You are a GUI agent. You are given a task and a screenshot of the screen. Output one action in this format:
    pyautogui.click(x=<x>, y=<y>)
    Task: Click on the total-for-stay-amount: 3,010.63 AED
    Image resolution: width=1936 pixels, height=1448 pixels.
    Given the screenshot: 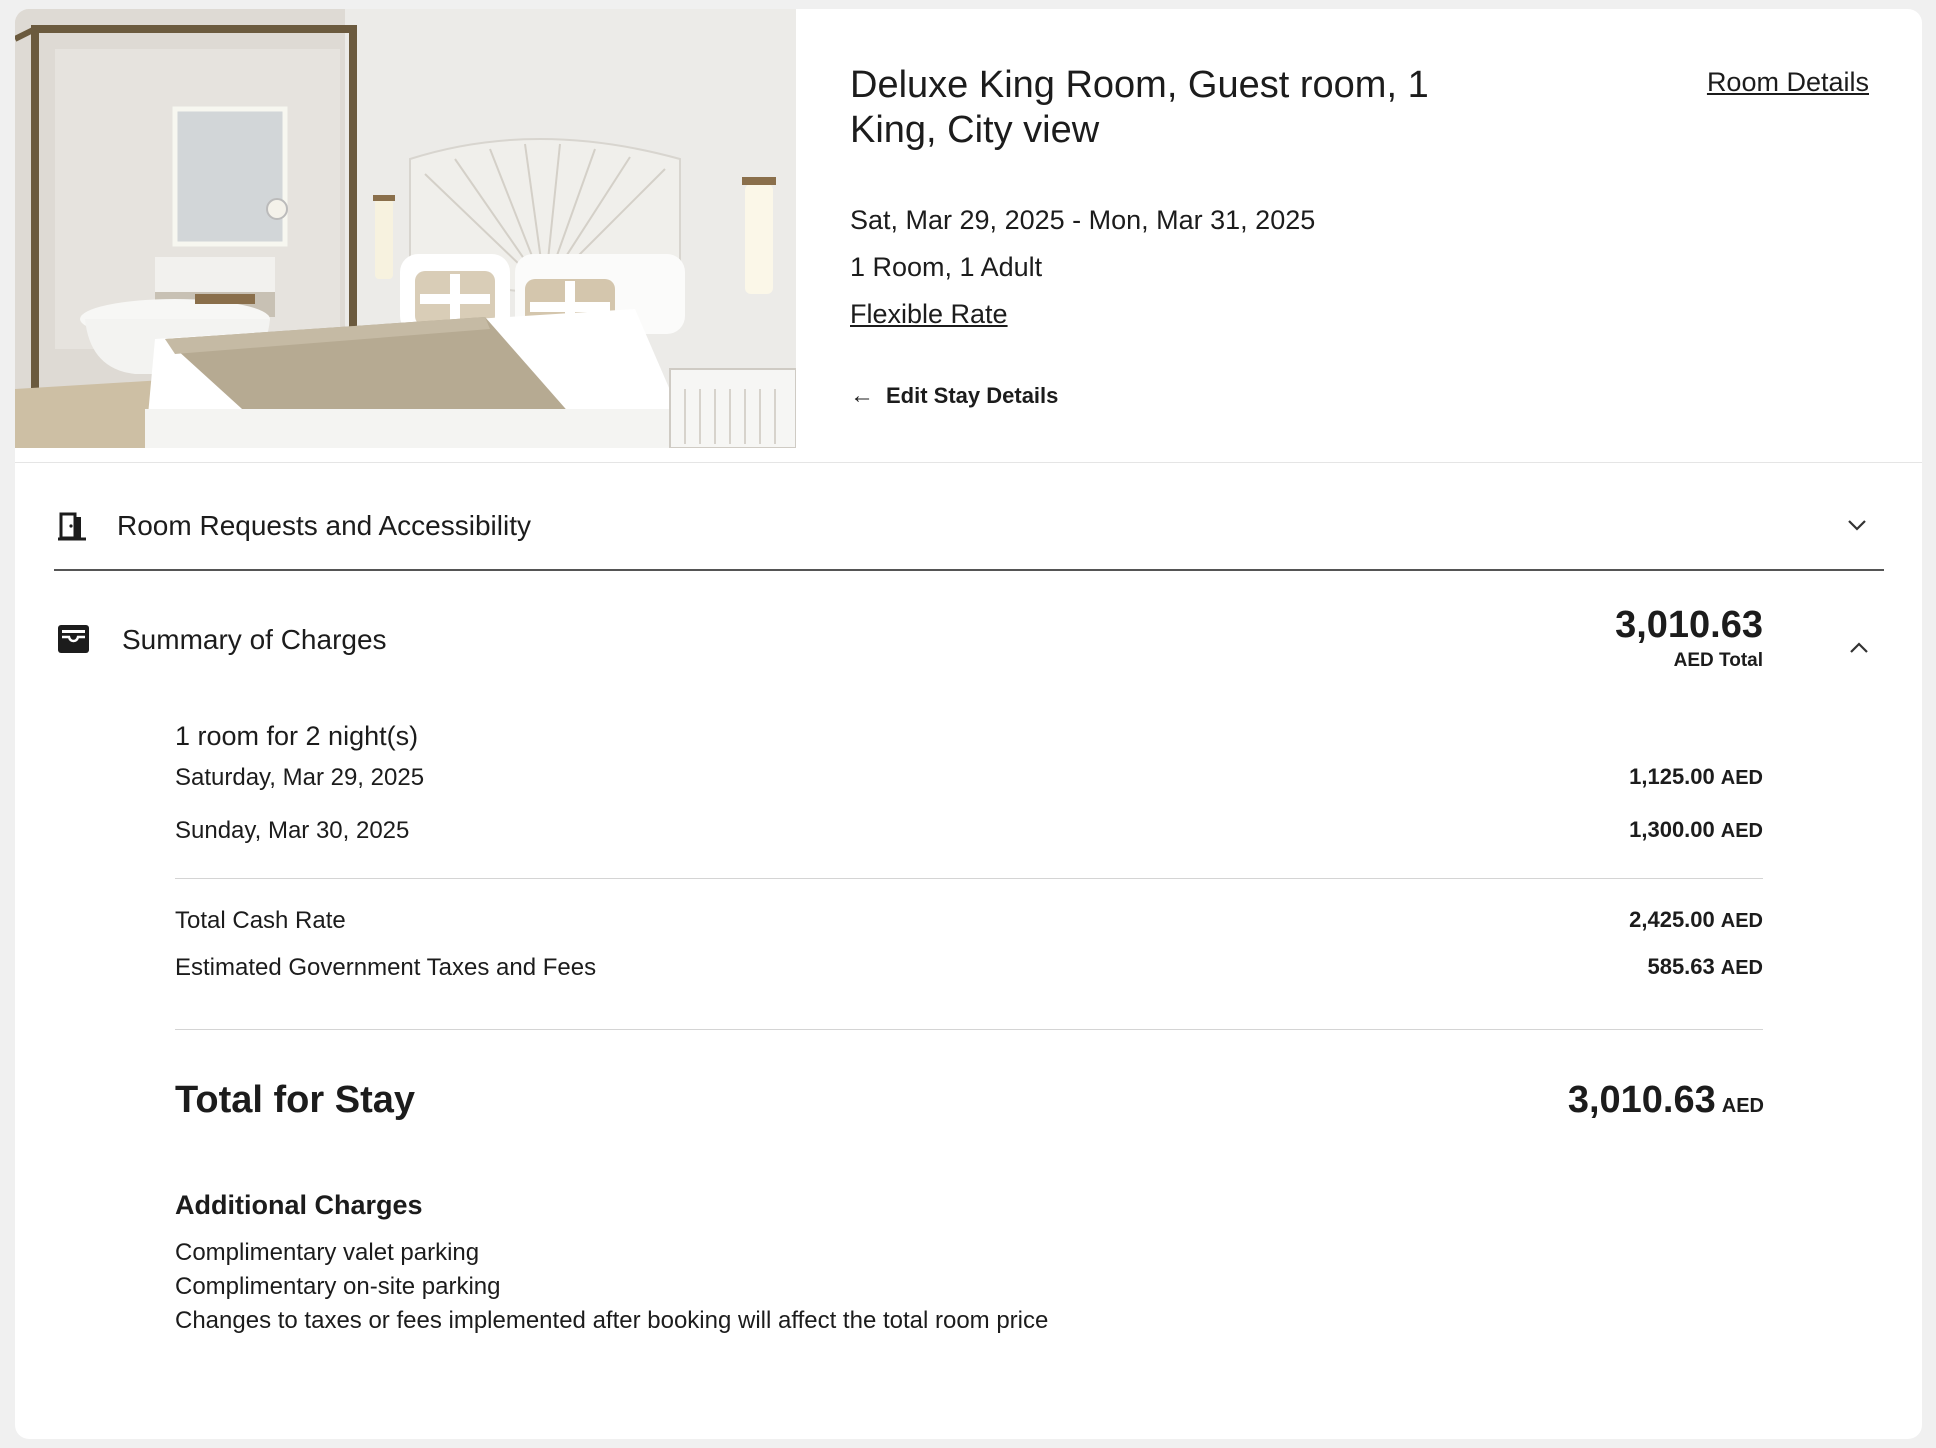 What is the action you would take?
    pyautogui.click(x=1666, y=1100)
    